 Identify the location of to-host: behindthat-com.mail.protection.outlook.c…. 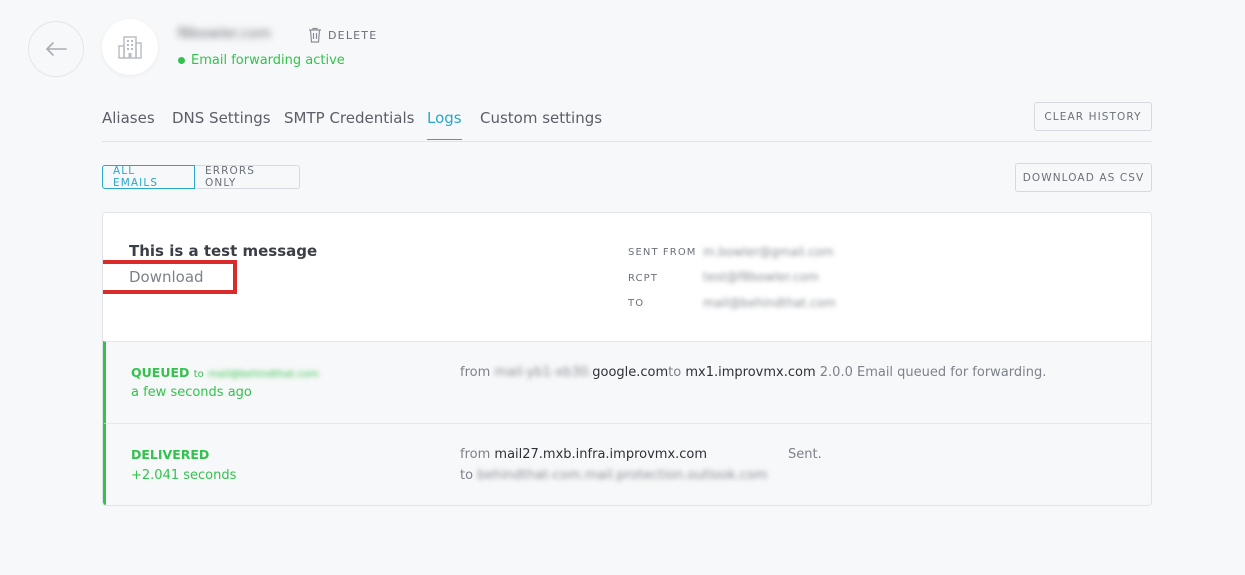
(622, 475).